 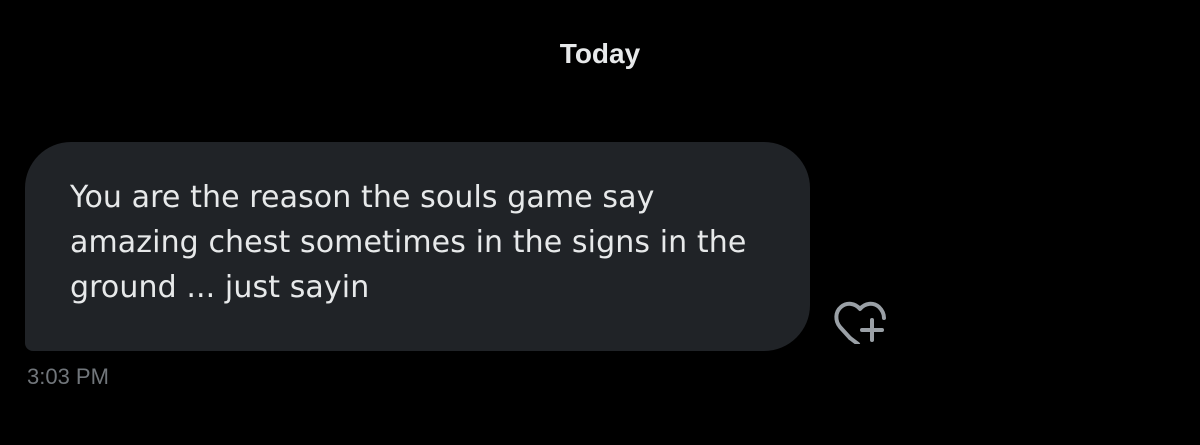 I want to click on add-reaction-button, so click(x=863, y=319).